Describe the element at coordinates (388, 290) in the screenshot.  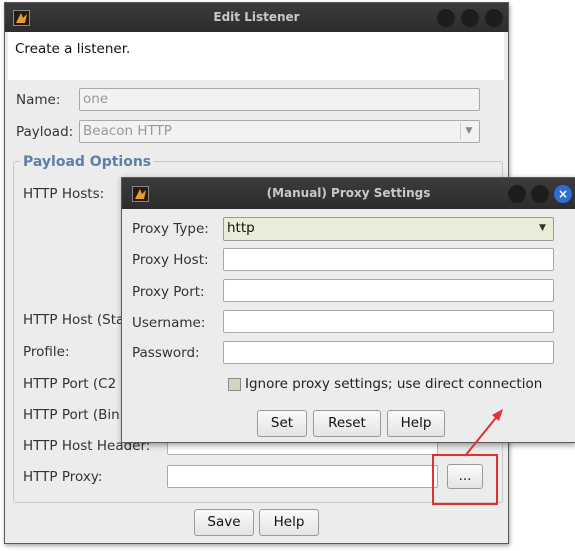
I see `proxy-port-field` at that location.